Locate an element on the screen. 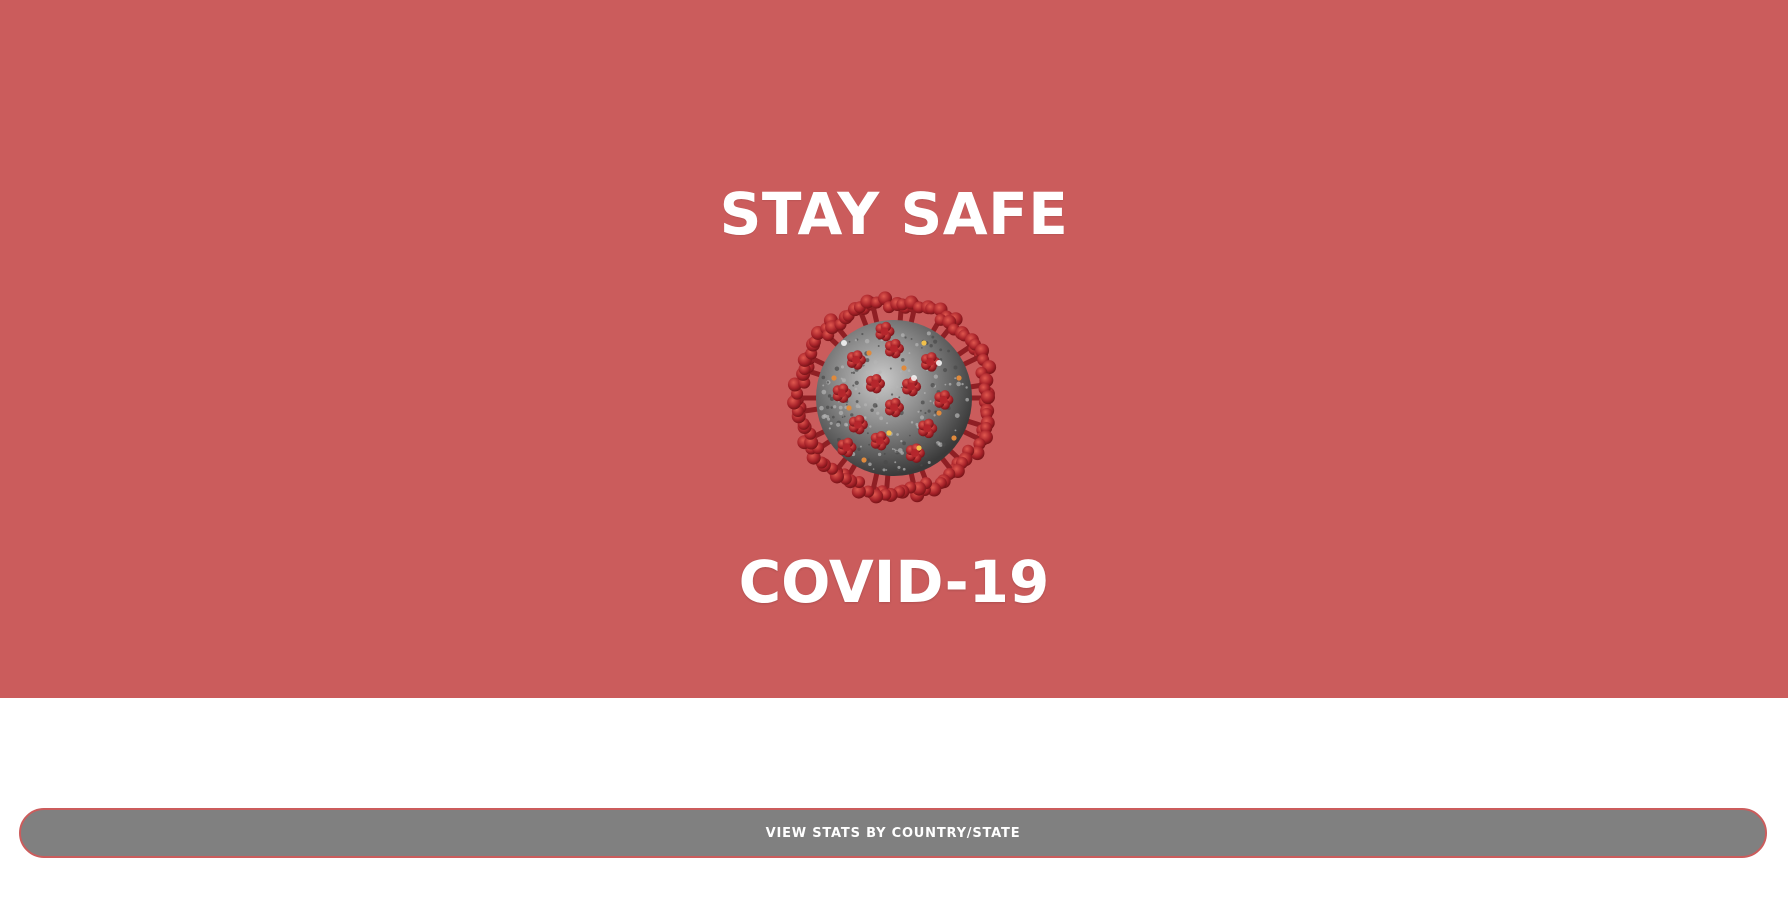 This screenshot has height=907, width=1788. coronavirus-illustration is located at coordinates (894, 398).